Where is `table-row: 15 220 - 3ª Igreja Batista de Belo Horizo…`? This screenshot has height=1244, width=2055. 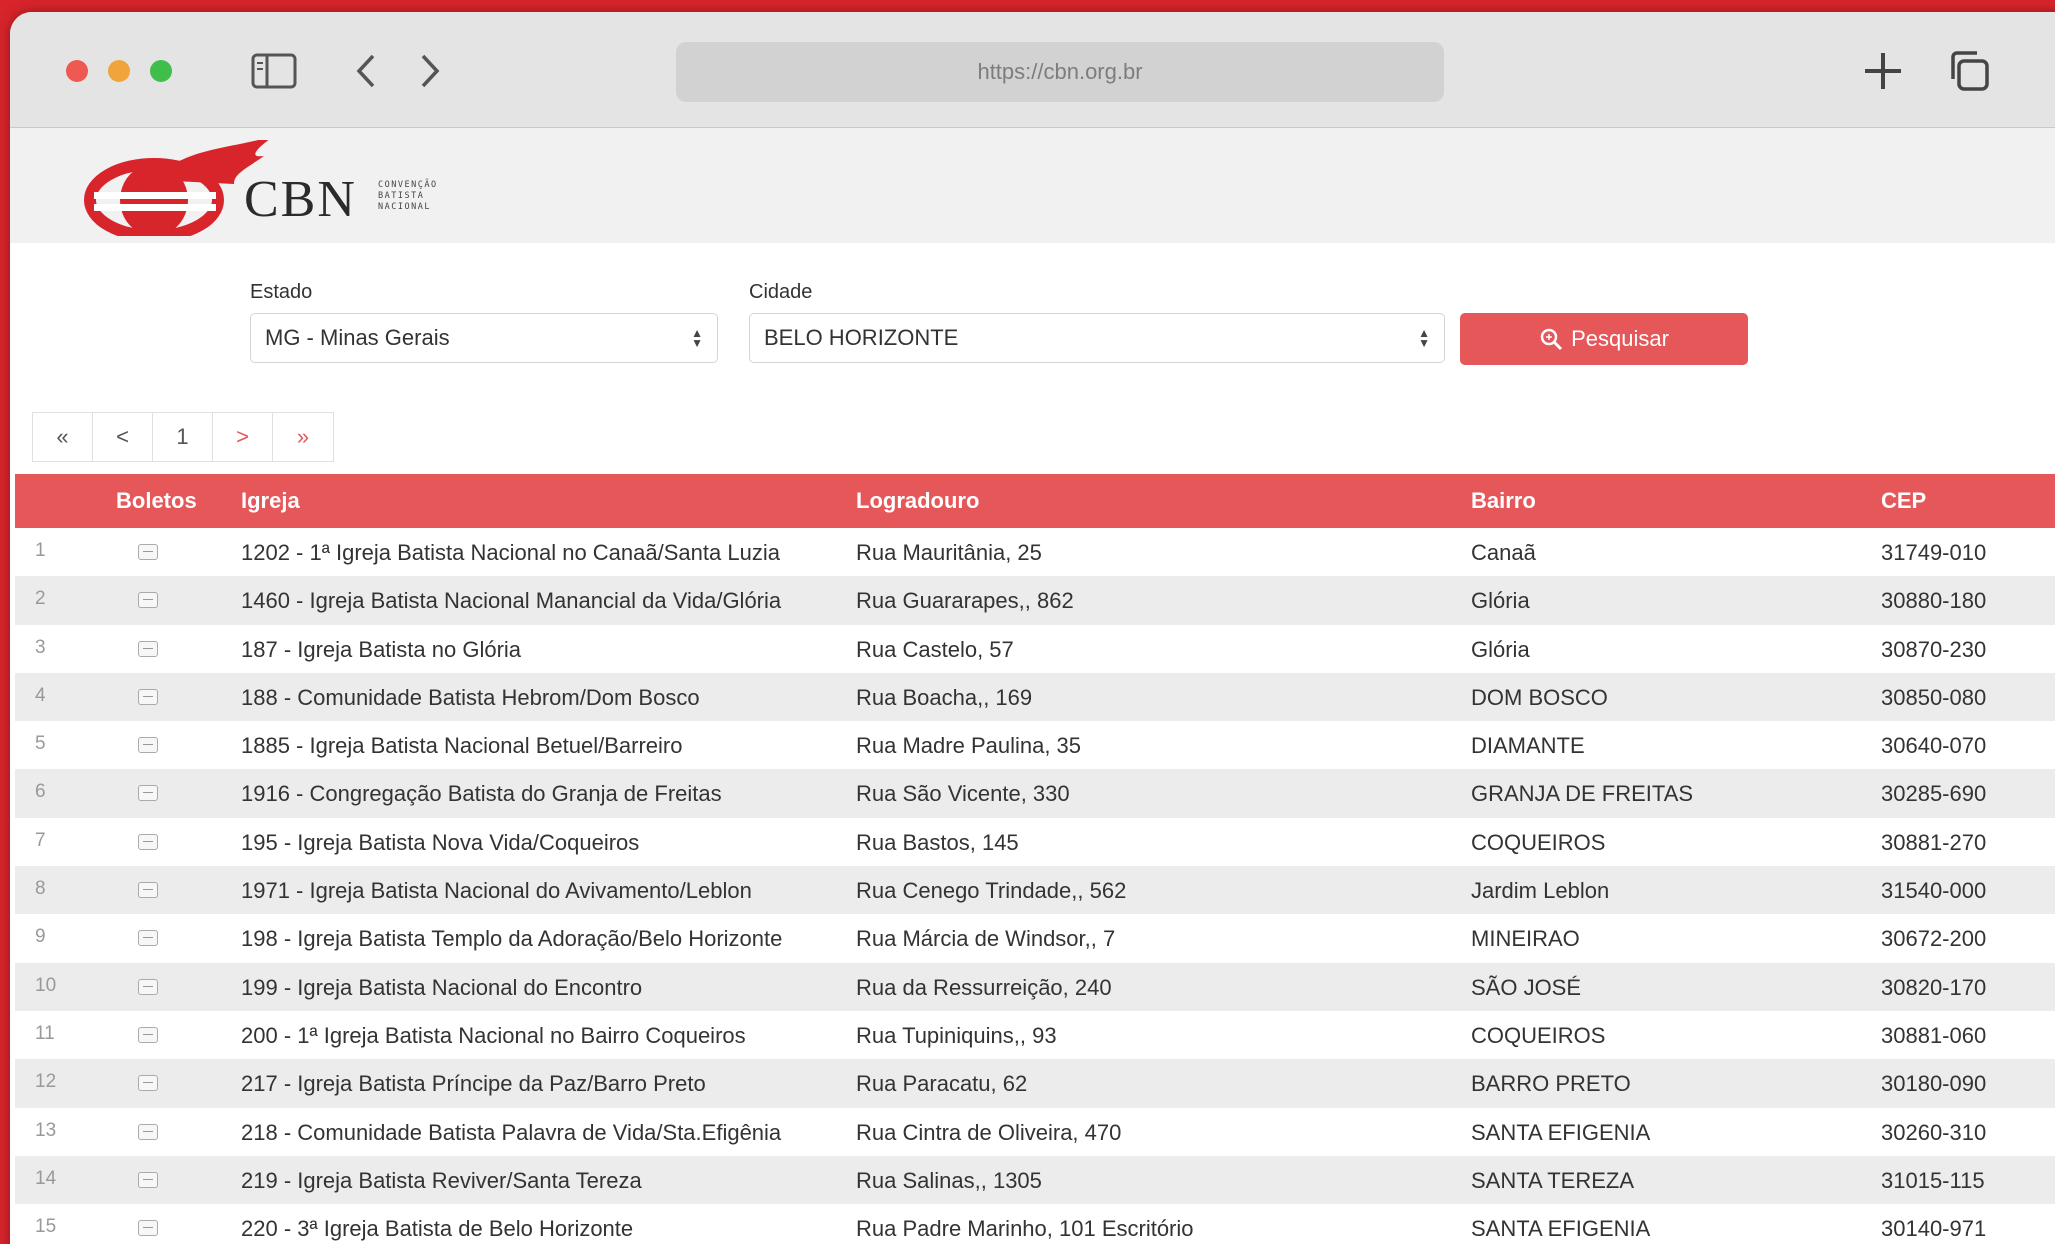
table-row: 15 220 - 3ª Igreja Batista de Belo Horizo… is located at coordinates (1035, 1224).